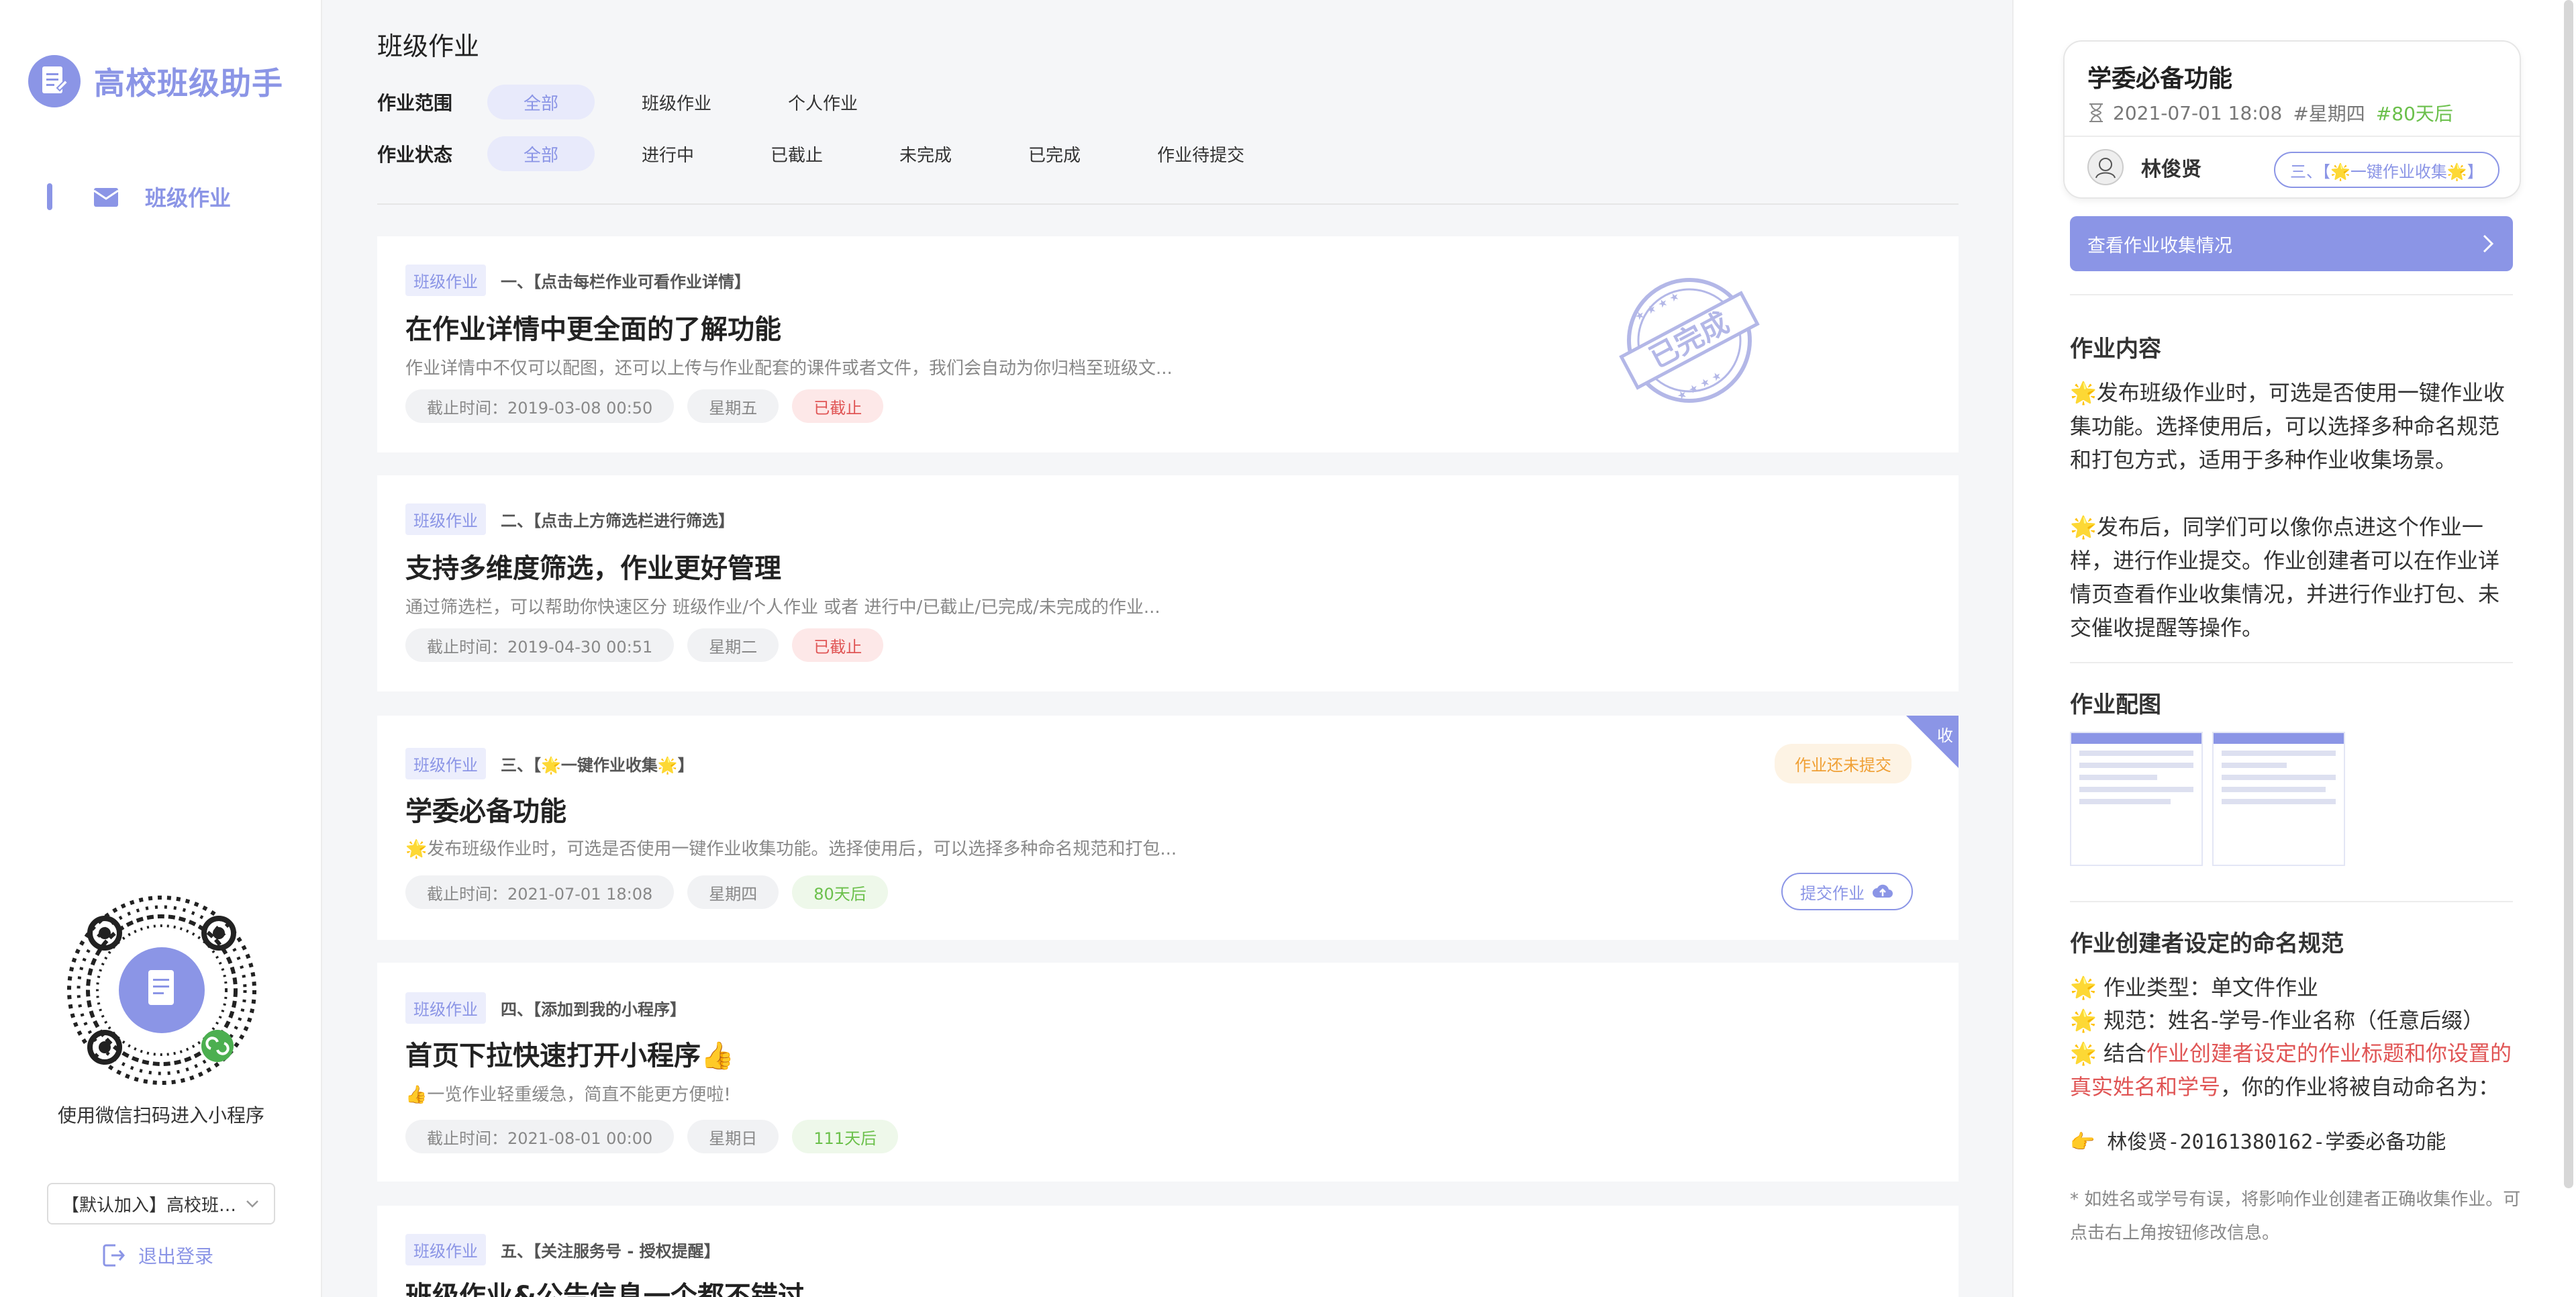 The height and width of the screenshot is (1297, 2576). What do you see at coordinates (668, 153) in the screenshot?
I see `filter-chip-in-progress: 进行中` at bounding box center [668, 153].